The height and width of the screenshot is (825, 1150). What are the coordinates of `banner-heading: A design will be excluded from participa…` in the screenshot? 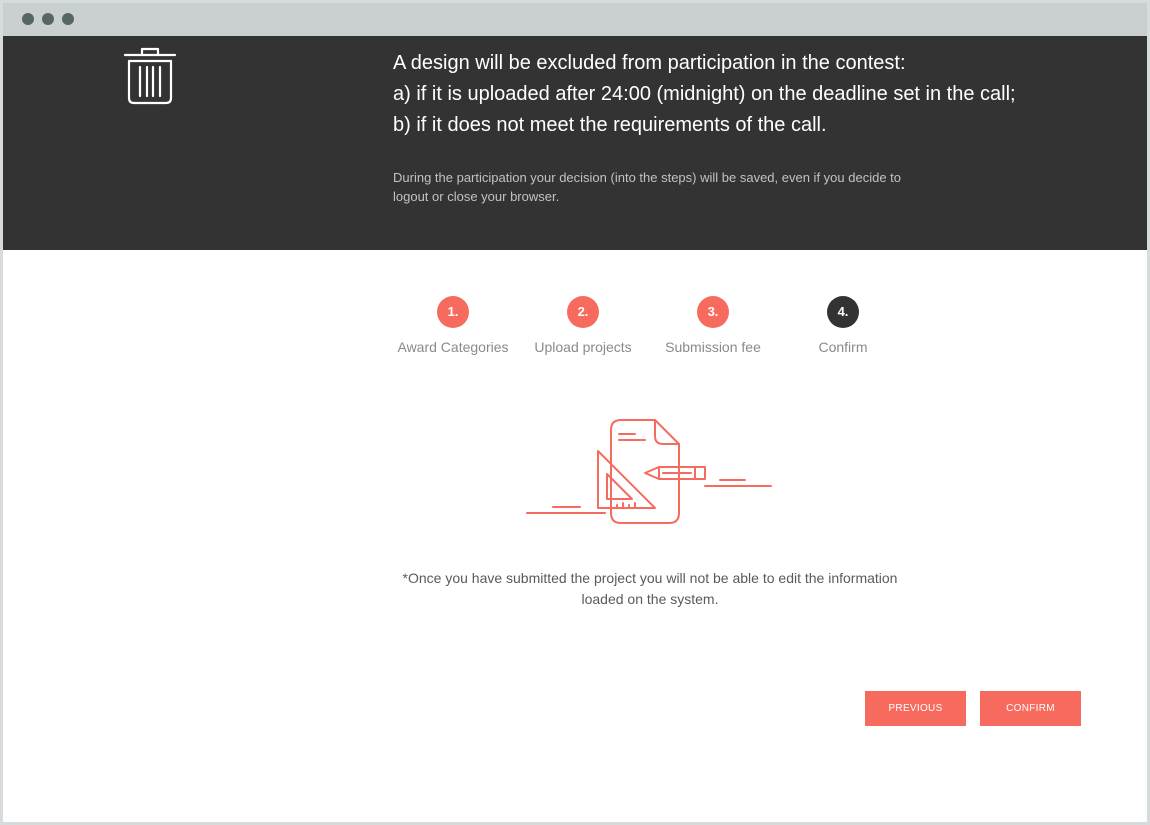 It's located at (649, 63).